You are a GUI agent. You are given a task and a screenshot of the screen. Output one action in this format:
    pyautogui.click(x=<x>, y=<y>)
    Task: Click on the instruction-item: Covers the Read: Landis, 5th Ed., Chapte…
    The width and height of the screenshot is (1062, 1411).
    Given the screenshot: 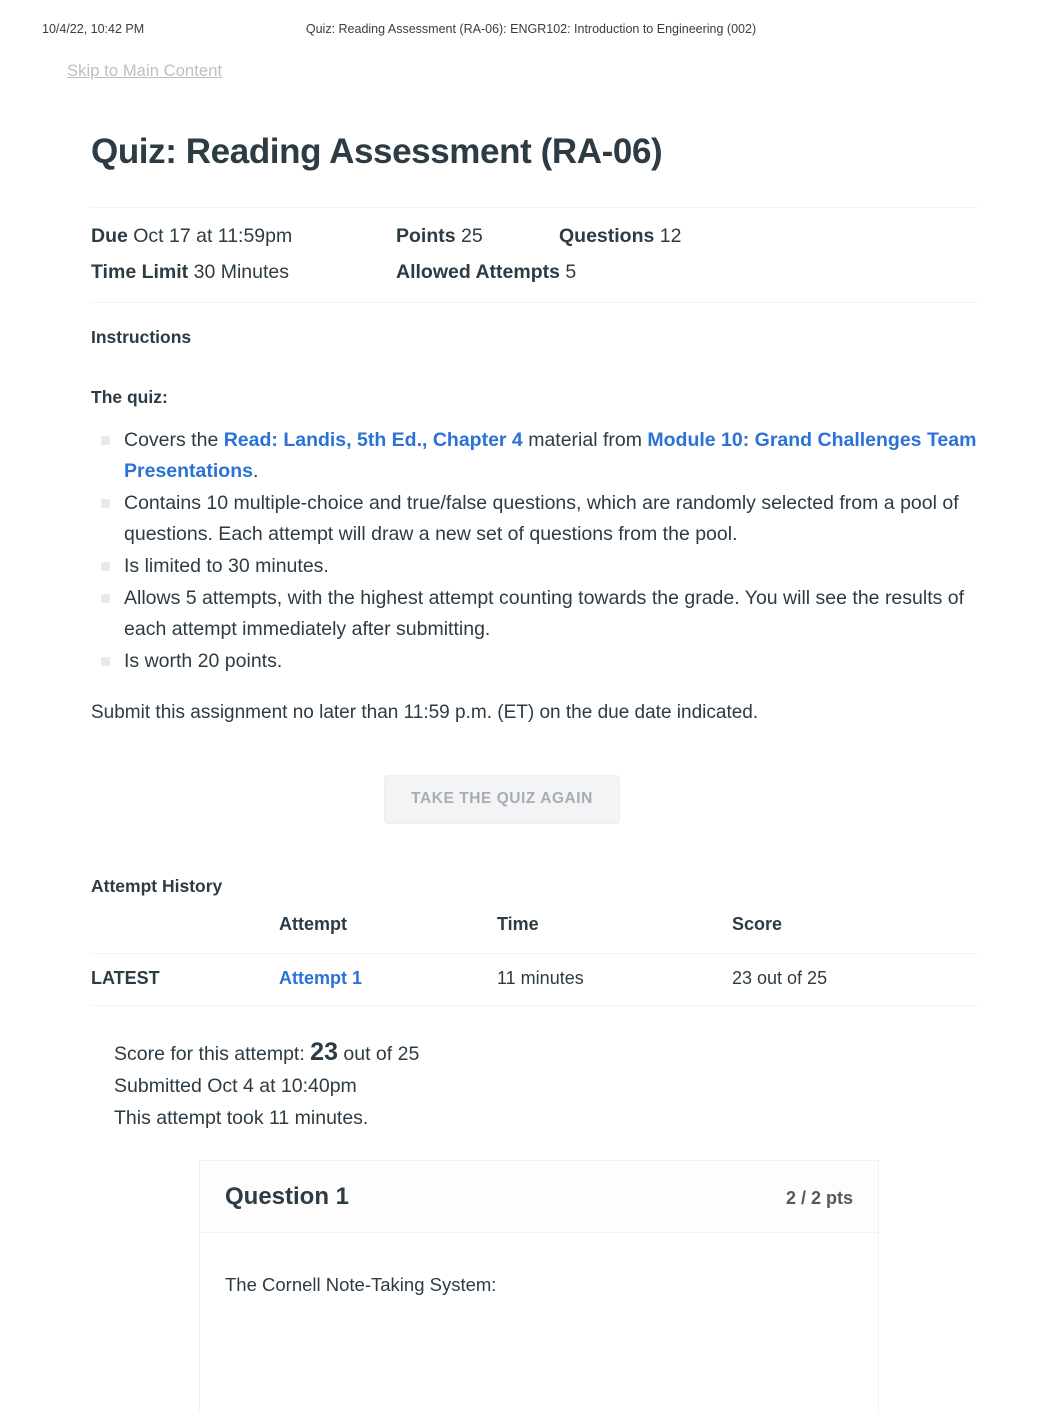 What is the action you would take?
    pyautogui.click(x=535, y=456)
    